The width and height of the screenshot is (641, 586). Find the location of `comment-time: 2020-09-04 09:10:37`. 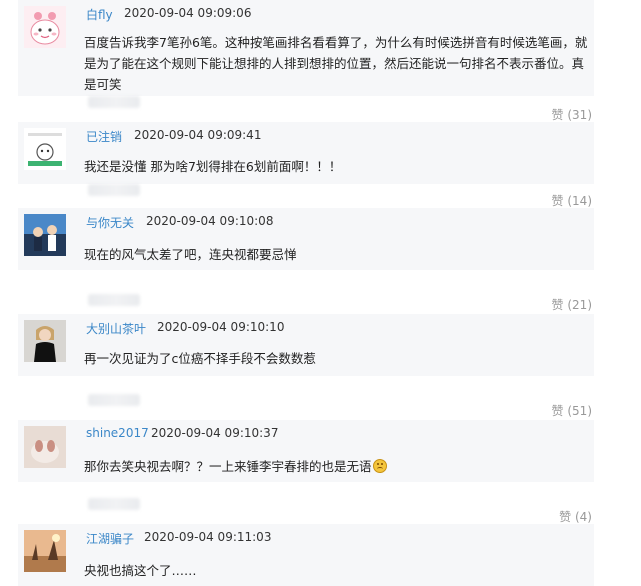

comment-time: 2020-09-04 09:10:37 is located at coordinates (215, 433).